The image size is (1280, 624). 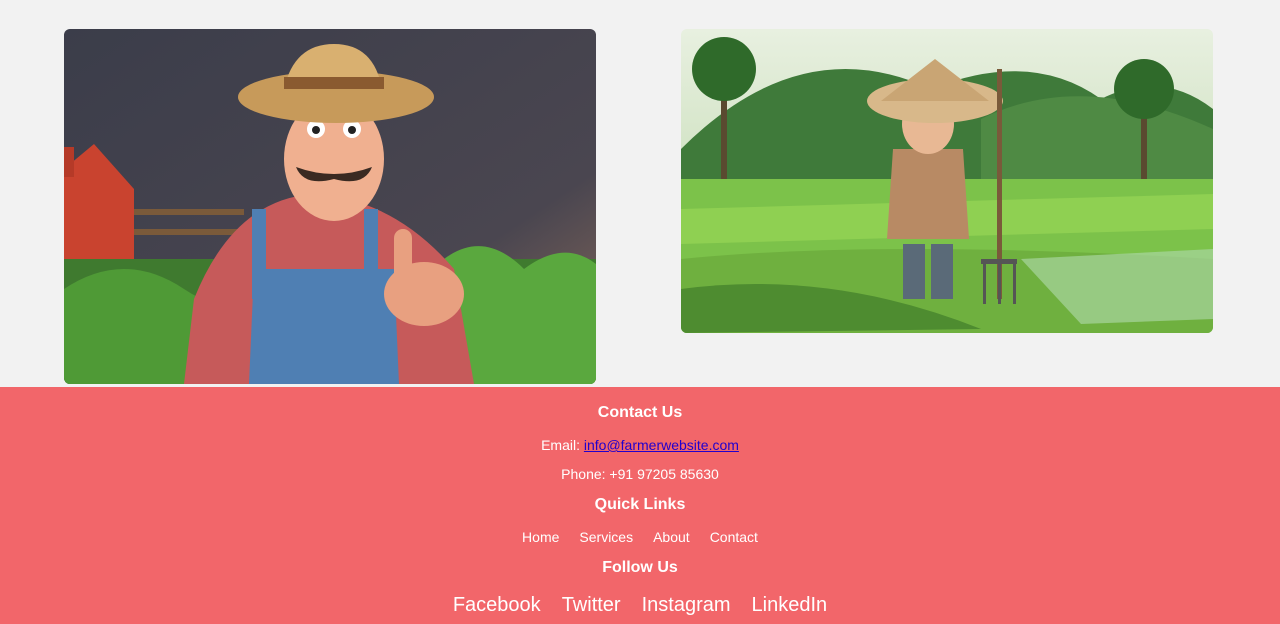 I want to click on footer-link-services: Services, so click(x=606, y=537).